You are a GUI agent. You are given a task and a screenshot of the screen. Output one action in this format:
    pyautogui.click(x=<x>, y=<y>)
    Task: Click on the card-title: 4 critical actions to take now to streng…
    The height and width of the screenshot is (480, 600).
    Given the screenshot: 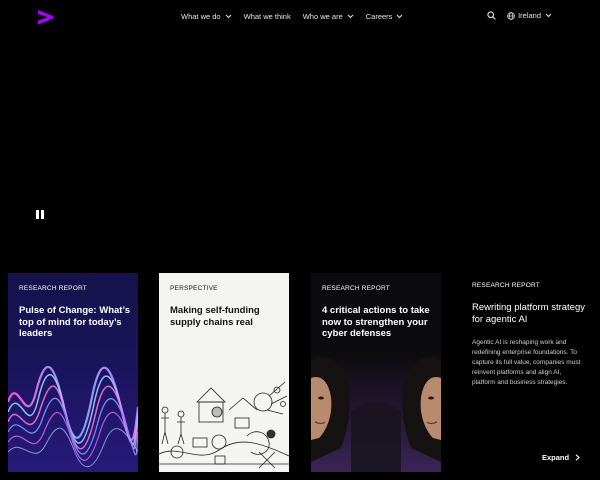 What is the action you would take?
    pyautogui.click(x=376, y=322)
    